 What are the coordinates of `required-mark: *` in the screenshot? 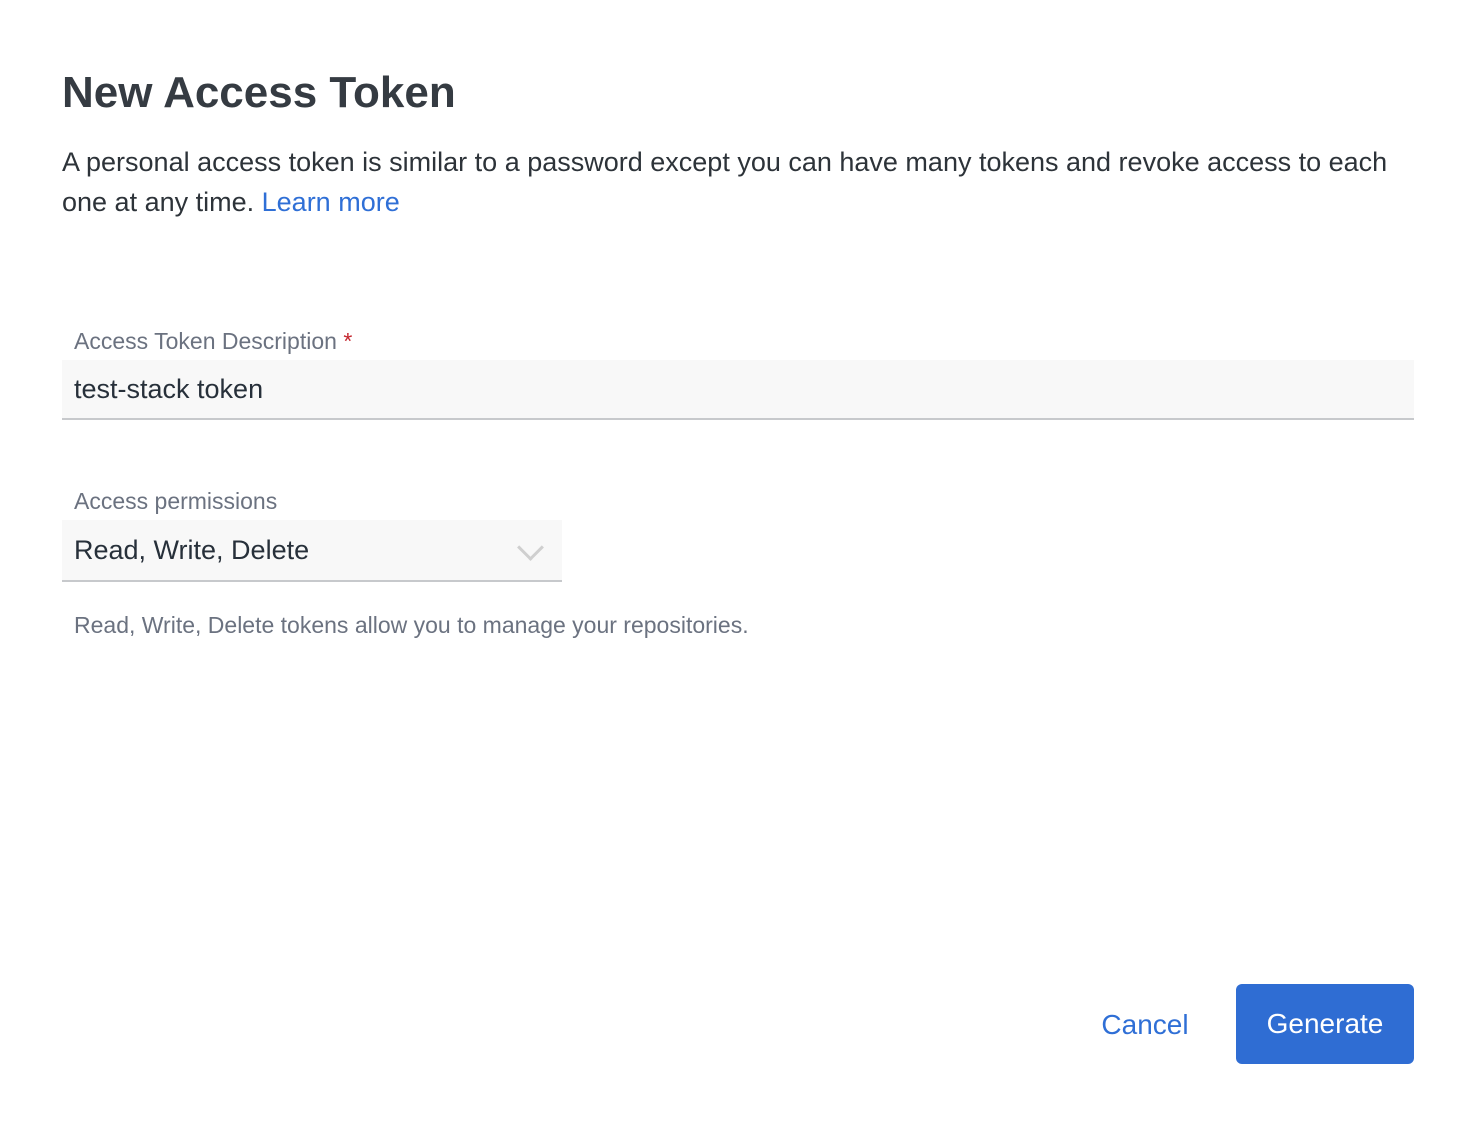 It's located at (348, 341).